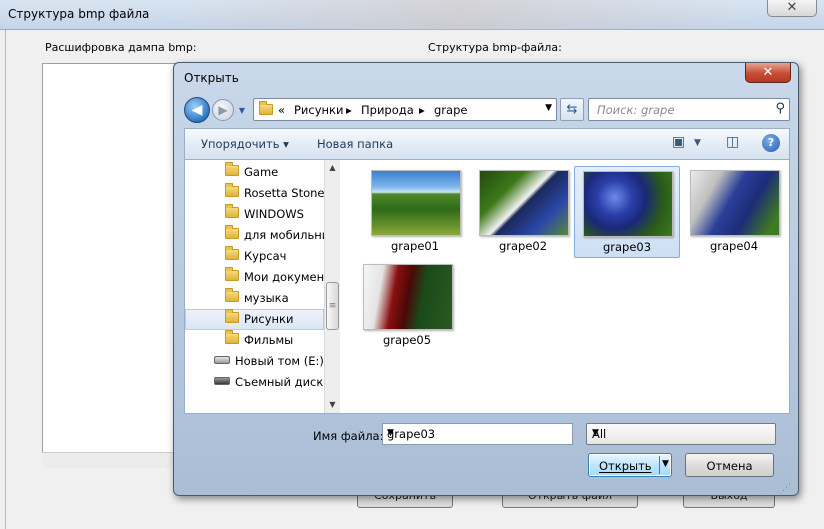  I want to click on background-title: Структура bmp файла, so click(79, 14).